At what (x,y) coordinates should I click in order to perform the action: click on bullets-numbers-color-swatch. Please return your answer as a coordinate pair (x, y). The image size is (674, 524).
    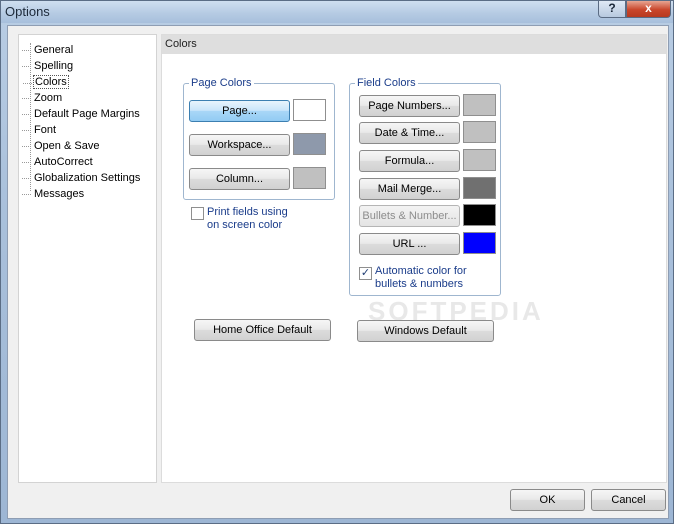
    Looking at the image, I should click on (479, 215).